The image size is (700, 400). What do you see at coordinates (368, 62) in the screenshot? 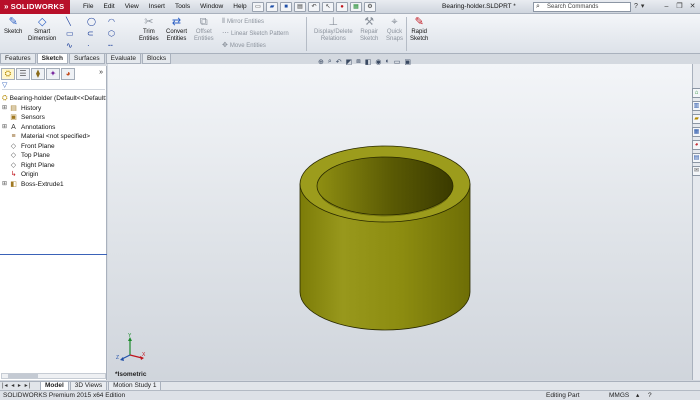
I see `display-style-icon: ◧` at bounding box center [368, 62].